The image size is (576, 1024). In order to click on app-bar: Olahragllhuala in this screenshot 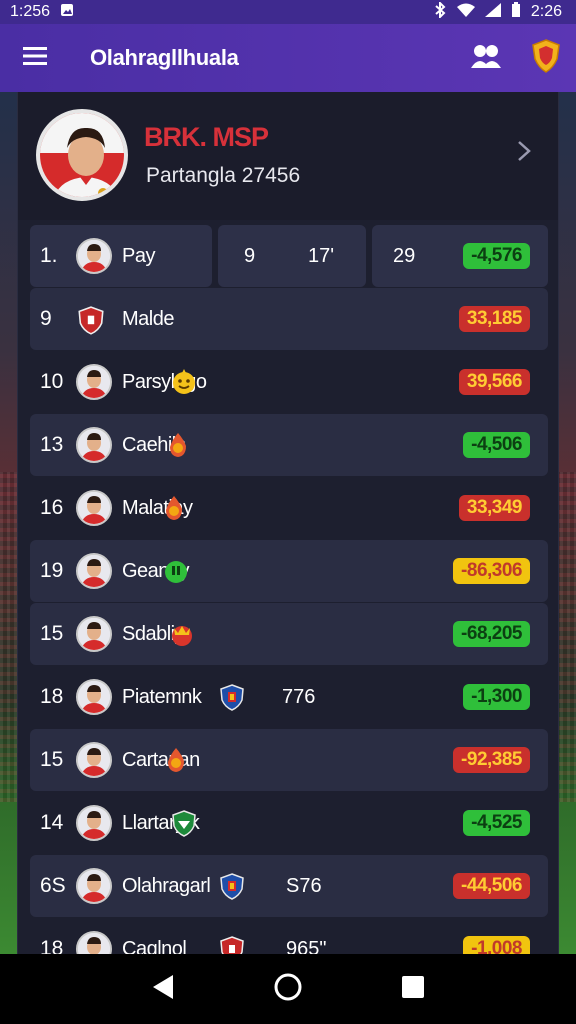, I will do `click(288, 58)`.